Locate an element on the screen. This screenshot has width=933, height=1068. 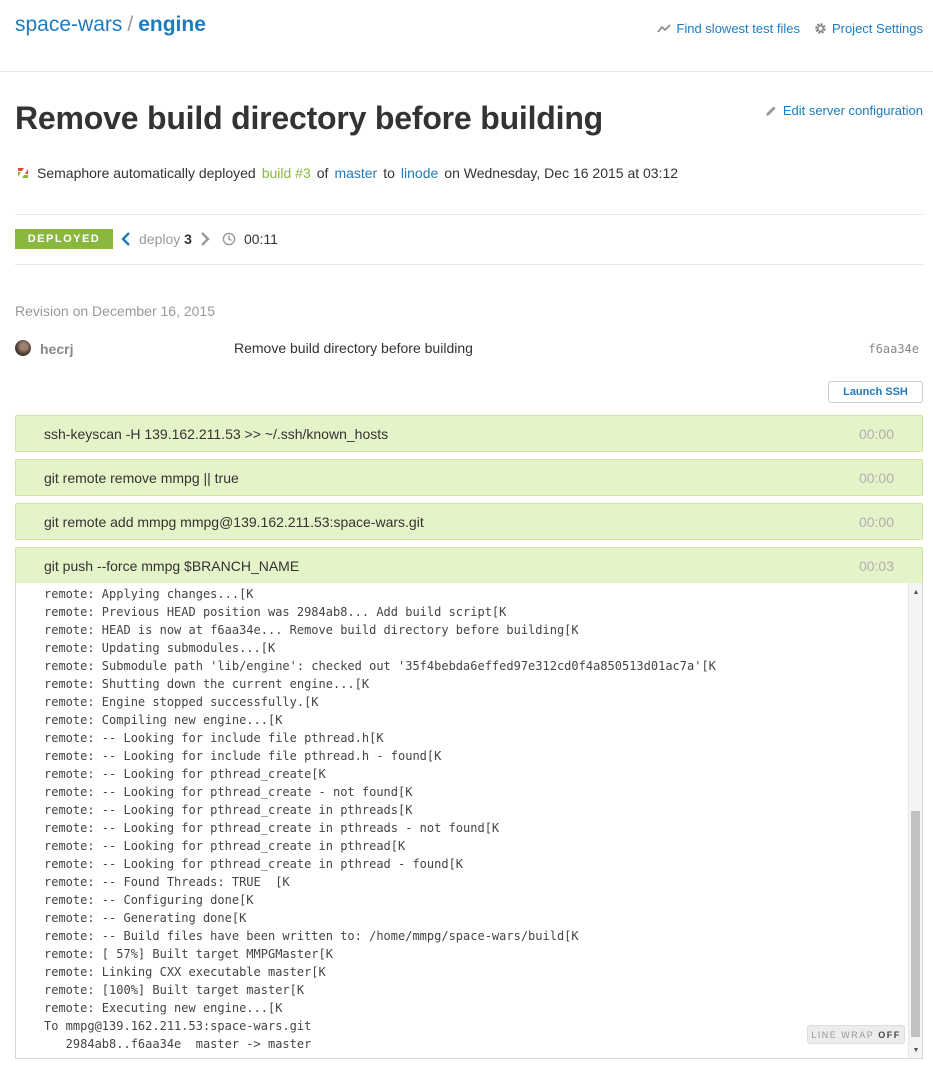
chevron-right-icon is located at coordinates (205, 239).